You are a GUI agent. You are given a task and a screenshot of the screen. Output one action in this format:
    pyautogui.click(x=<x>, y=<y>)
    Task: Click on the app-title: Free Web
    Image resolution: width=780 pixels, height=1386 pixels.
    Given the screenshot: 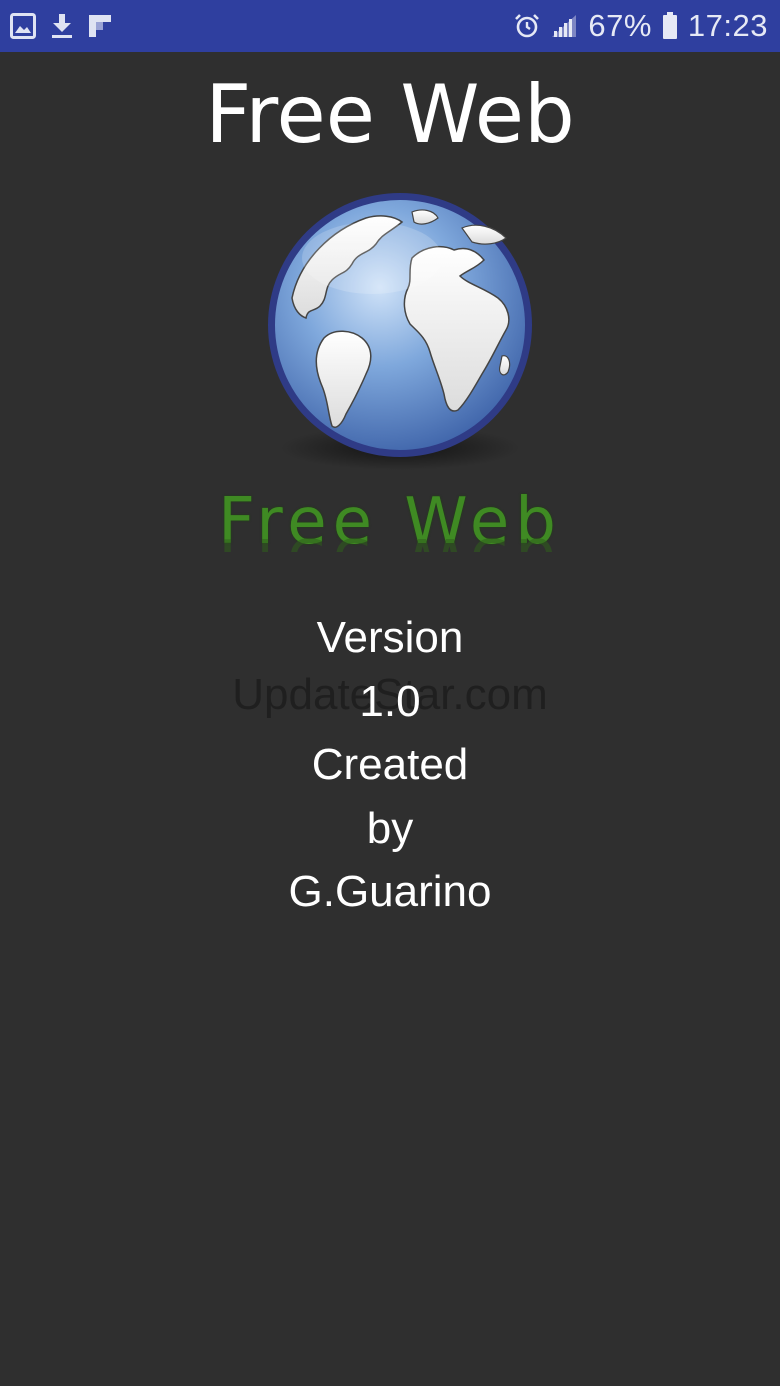 What is the action you would take?
    pyautogui.click(x=390, y=114)
    